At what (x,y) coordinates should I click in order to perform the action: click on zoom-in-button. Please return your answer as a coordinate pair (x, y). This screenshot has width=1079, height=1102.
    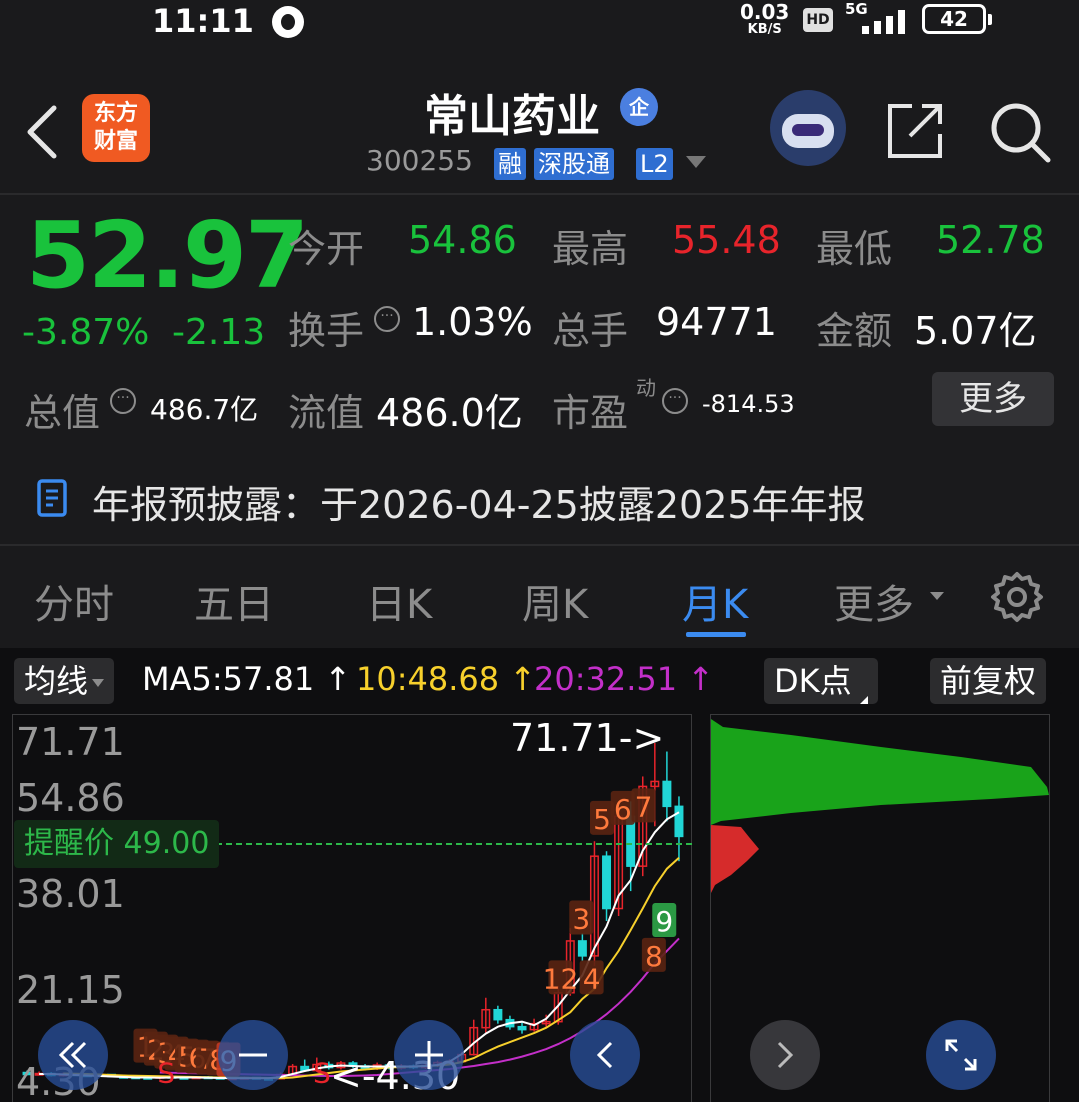
    Looking at the image, I should click on (429, 1055).